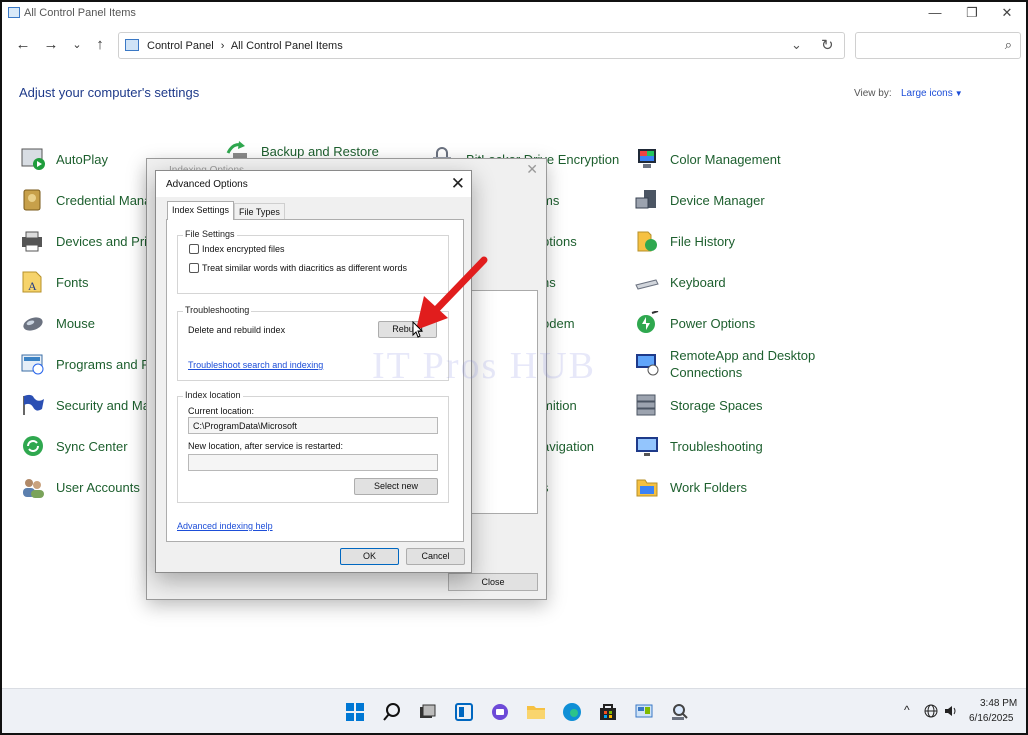 The width and height of the screenshot is (1028, 735). I want to click on cp-item-file-history: File History, so click(684, 241).